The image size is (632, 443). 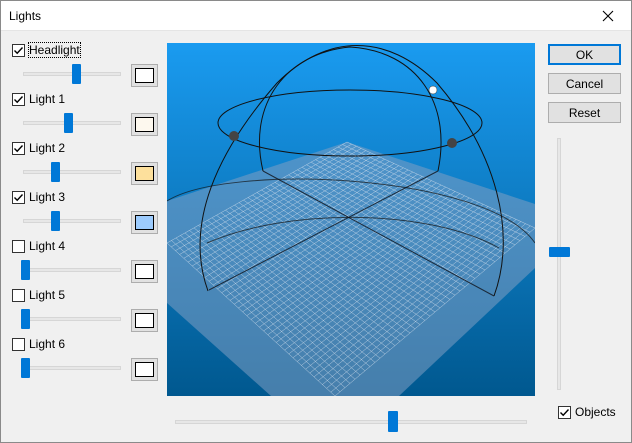 I want to click on azimuth-slider-thumb, so click(x=393, y=421).